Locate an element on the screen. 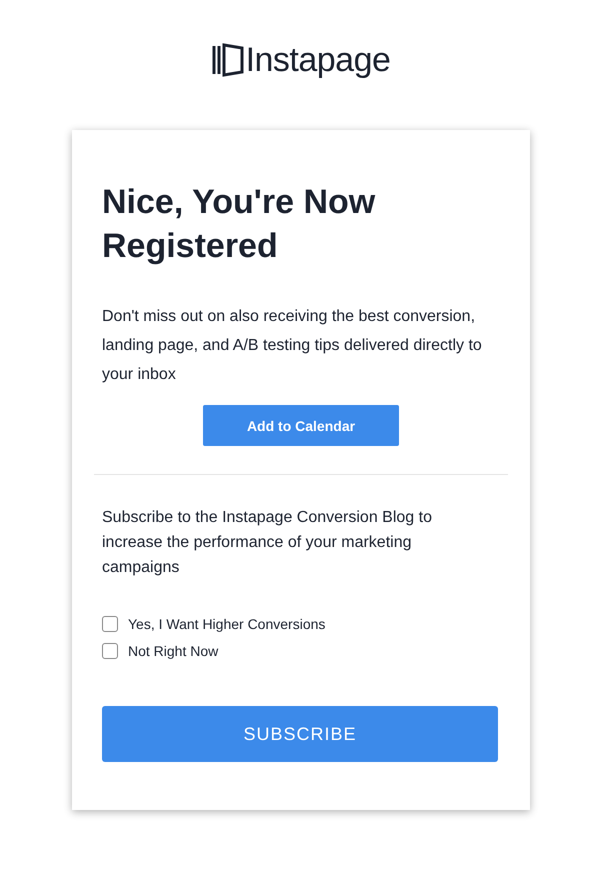  intro-text: Don't miss out on also receiving the best conversion, landing page, and A/B testing tips delivered directly to your inbox is located at coordinates (292, 346).